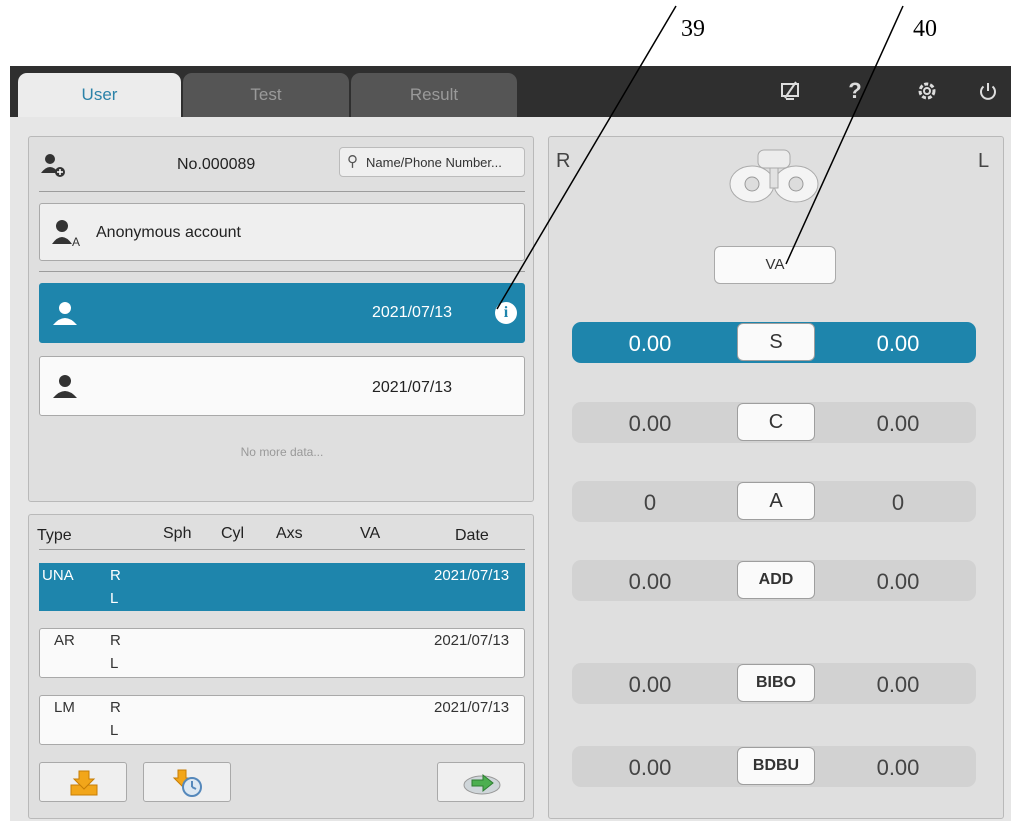 The image size is (1011, 821). I want to click on user-number: No.000089, so click(216, 164).